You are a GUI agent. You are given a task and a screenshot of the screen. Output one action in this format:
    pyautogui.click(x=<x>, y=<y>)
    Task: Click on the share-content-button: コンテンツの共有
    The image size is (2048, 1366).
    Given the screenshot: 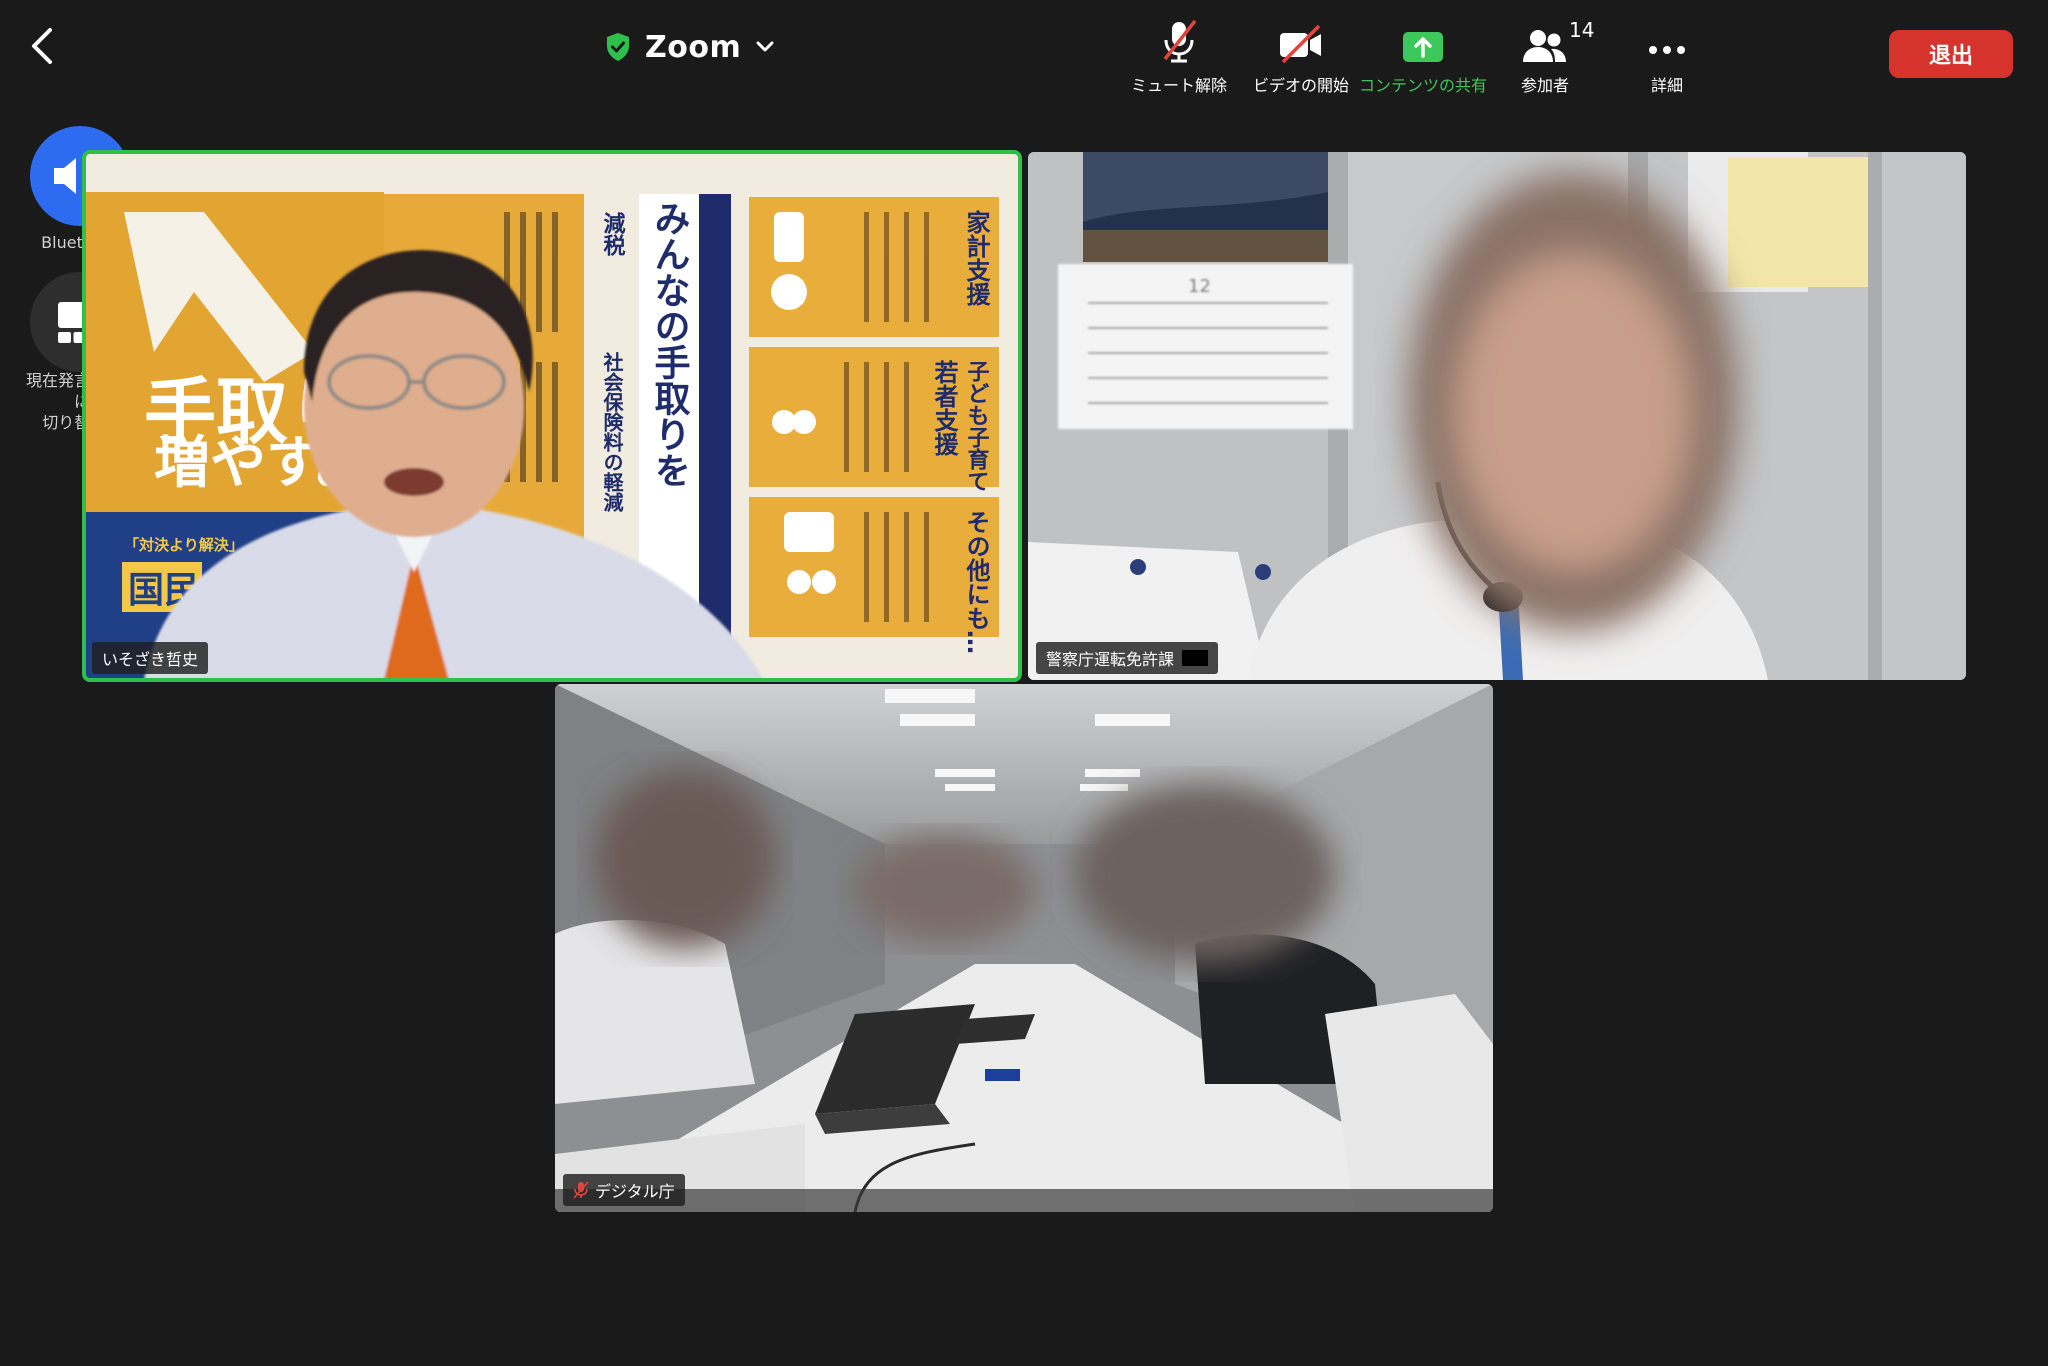 What is the action you would take?
    pyautogui.click(x=1423, y=55)
    